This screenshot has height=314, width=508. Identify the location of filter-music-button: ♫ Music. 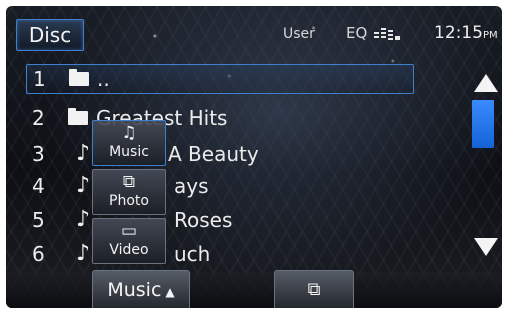
(129, 143).